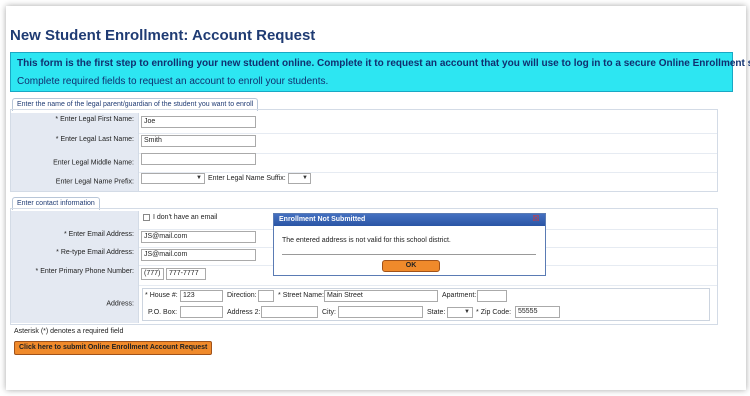 The image size is (750, 396). Describe the element at coordinates (198, 255) in the screenshot. I see `reemail-input: JS@mail.com` at that location.